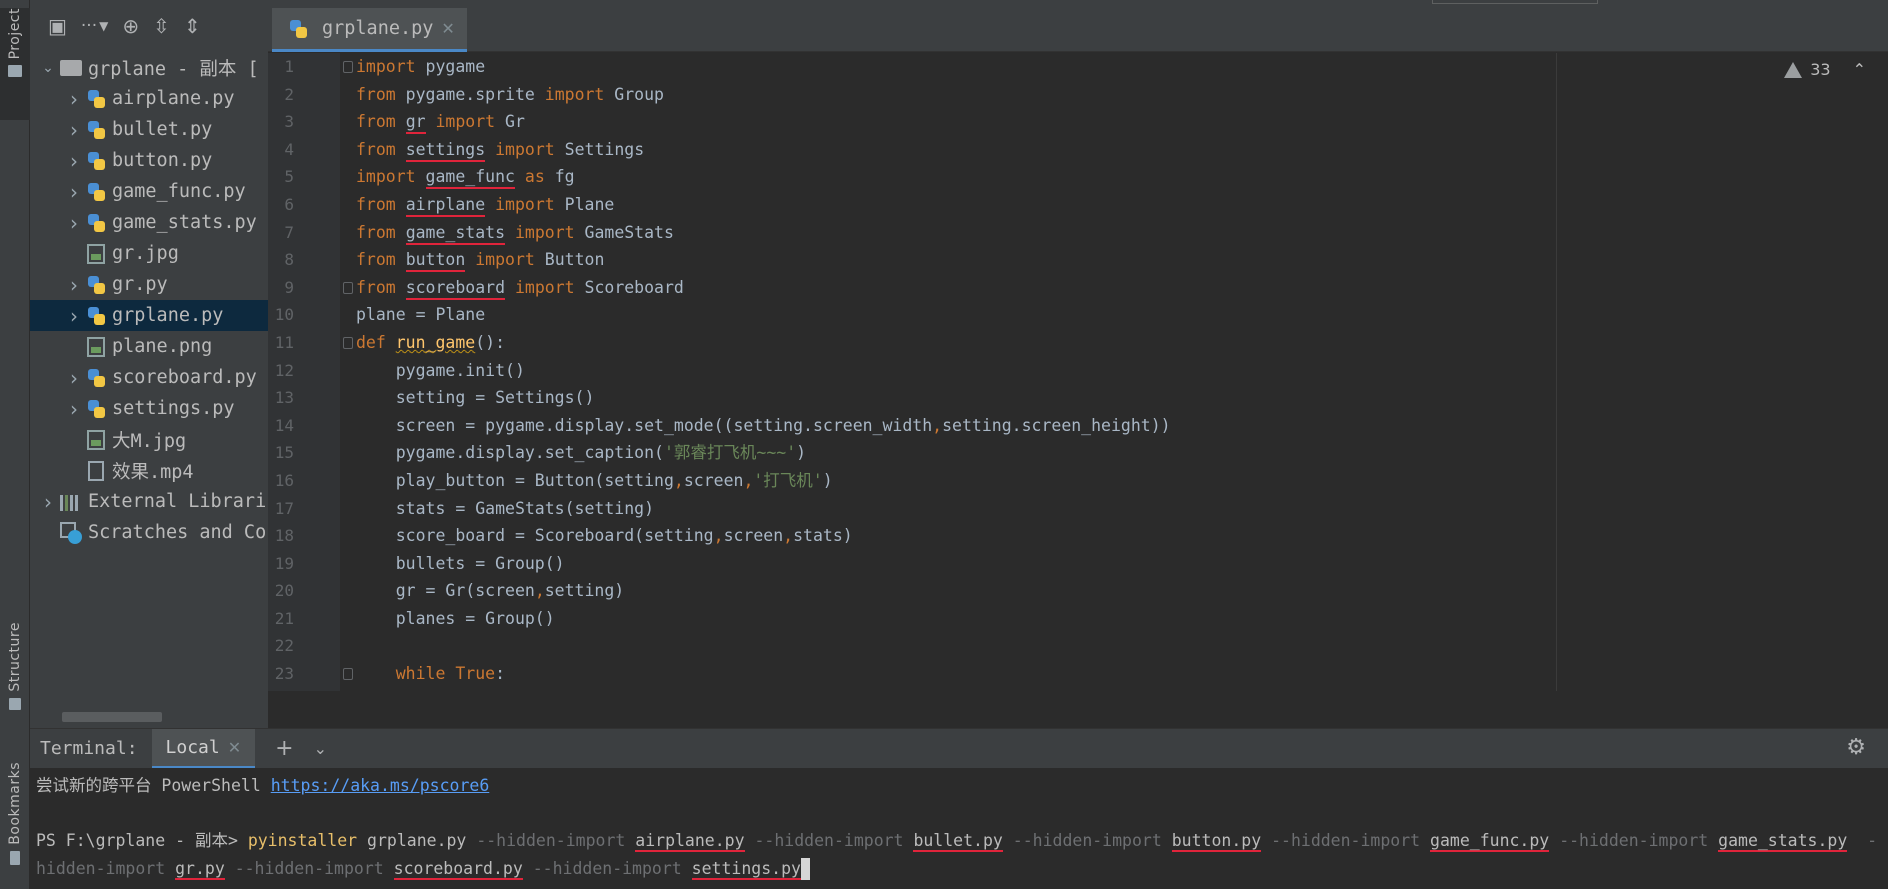  I want to click on code-line: from game_stats import GameStats, so click(956, 233).